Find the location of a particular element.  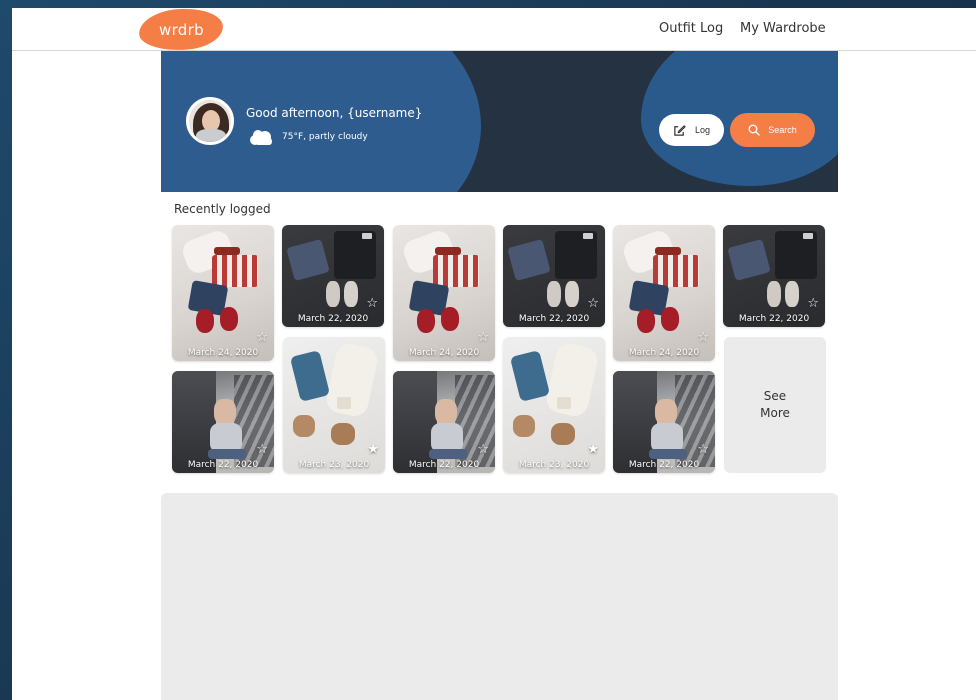

nav-link-outfit-log: Outfit Log is located at coordinates (691, 28).